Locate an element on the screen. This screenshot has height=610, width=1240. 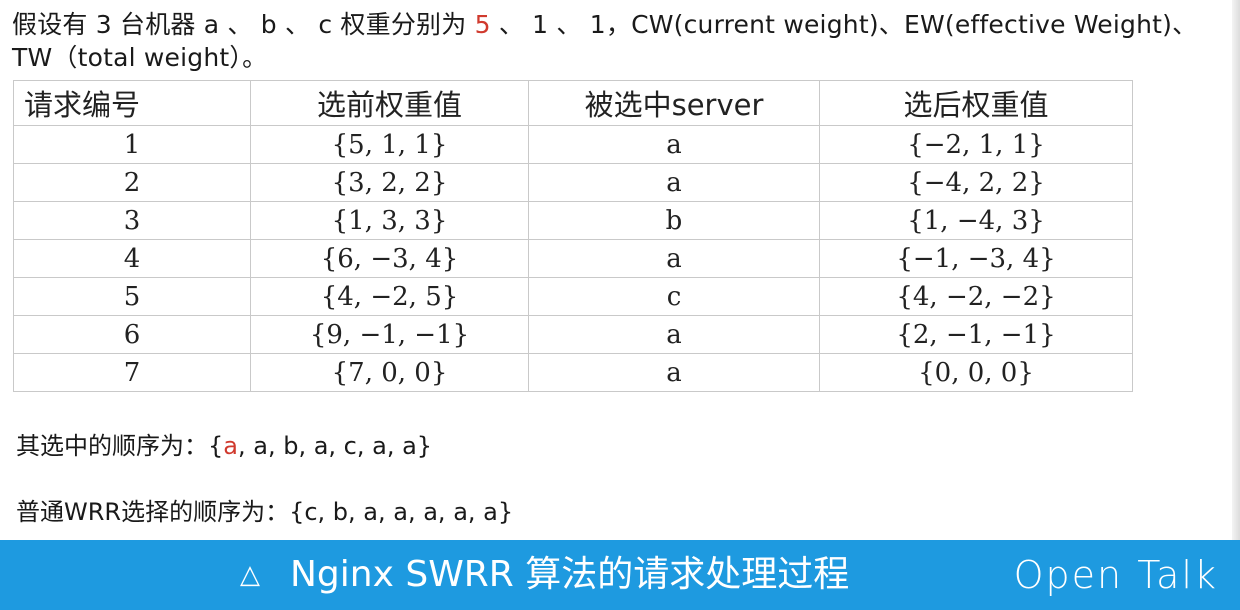
cell-weights-before: {3, 2, 2} is located at coordinates (389, 182).